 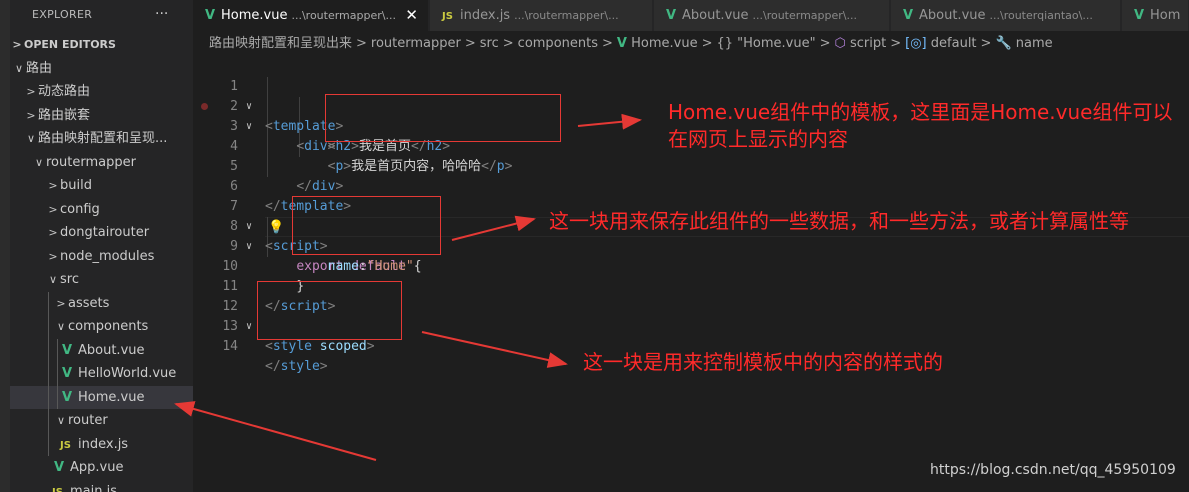 I want to click on code-line: 6 </template>, so click(x=291, y=196).